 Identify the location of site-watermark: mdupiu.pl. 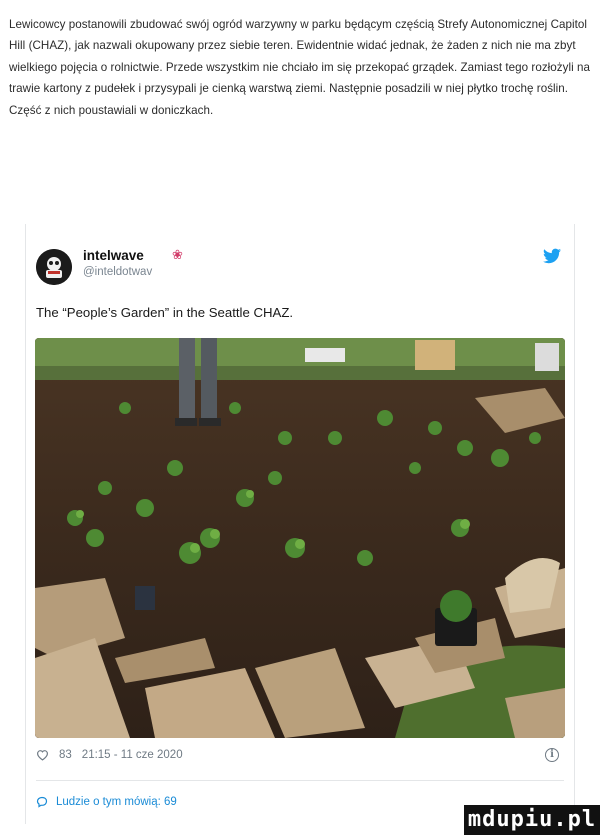
(532, 820).